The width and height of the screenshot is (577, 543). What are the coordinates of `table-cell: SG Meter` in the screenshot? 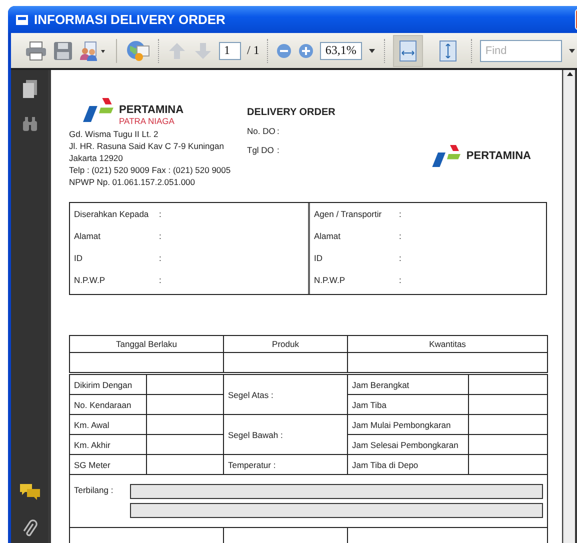 It's located at (108, 464).